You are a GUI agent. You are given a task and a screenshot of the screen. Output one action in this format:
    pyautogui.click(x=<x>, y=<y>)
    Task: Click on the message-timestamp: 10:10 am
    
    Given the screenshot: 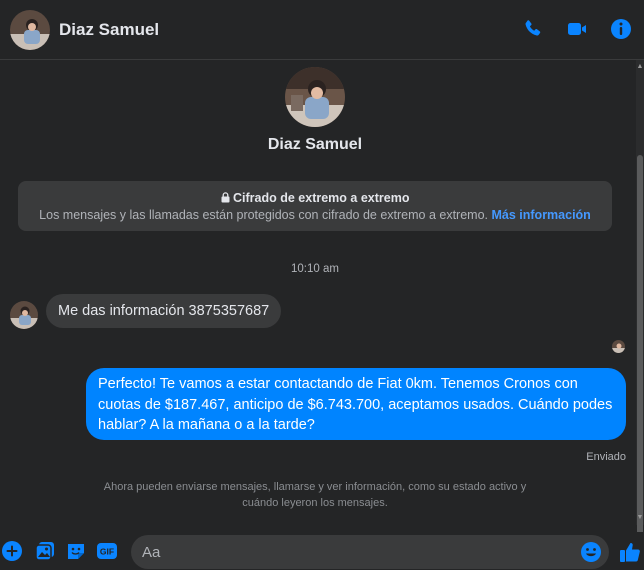 What is the action you would take?
    pyautogui.click(x=315, y=269)
    